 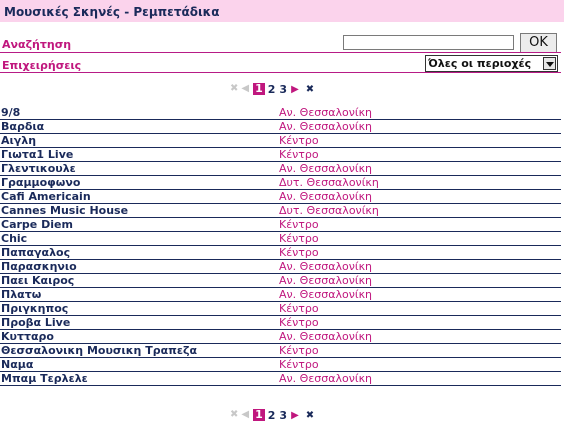 I want to click on venue-name: Παει Καιρος, so click(x=37, y=281).